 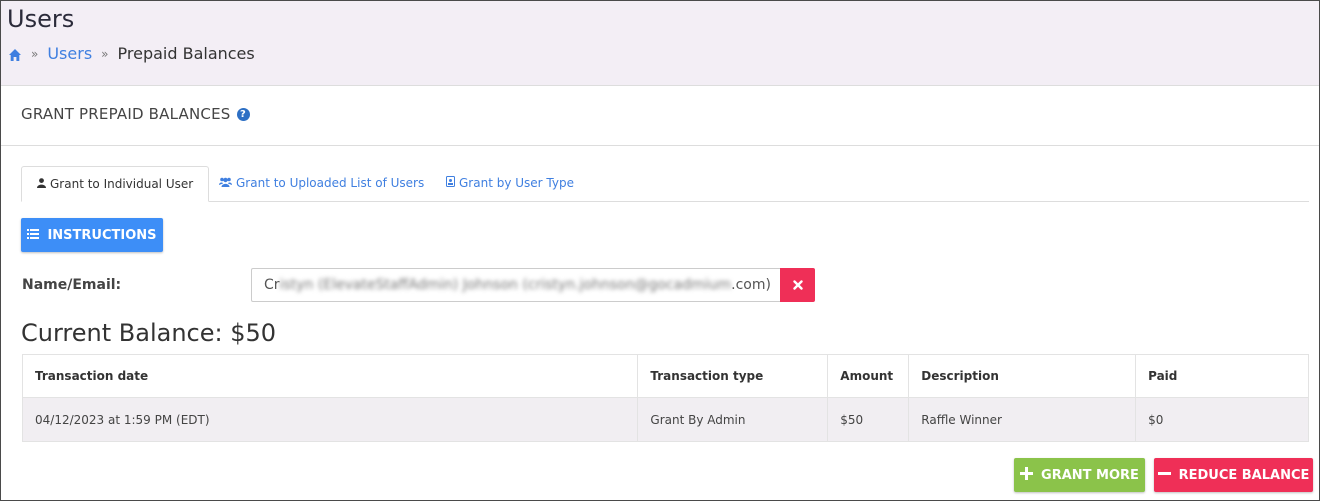 What do you see at coordinates (1027, 475) in the screenshot?
I see `plus-icon` at bounding box center [1027, 475].